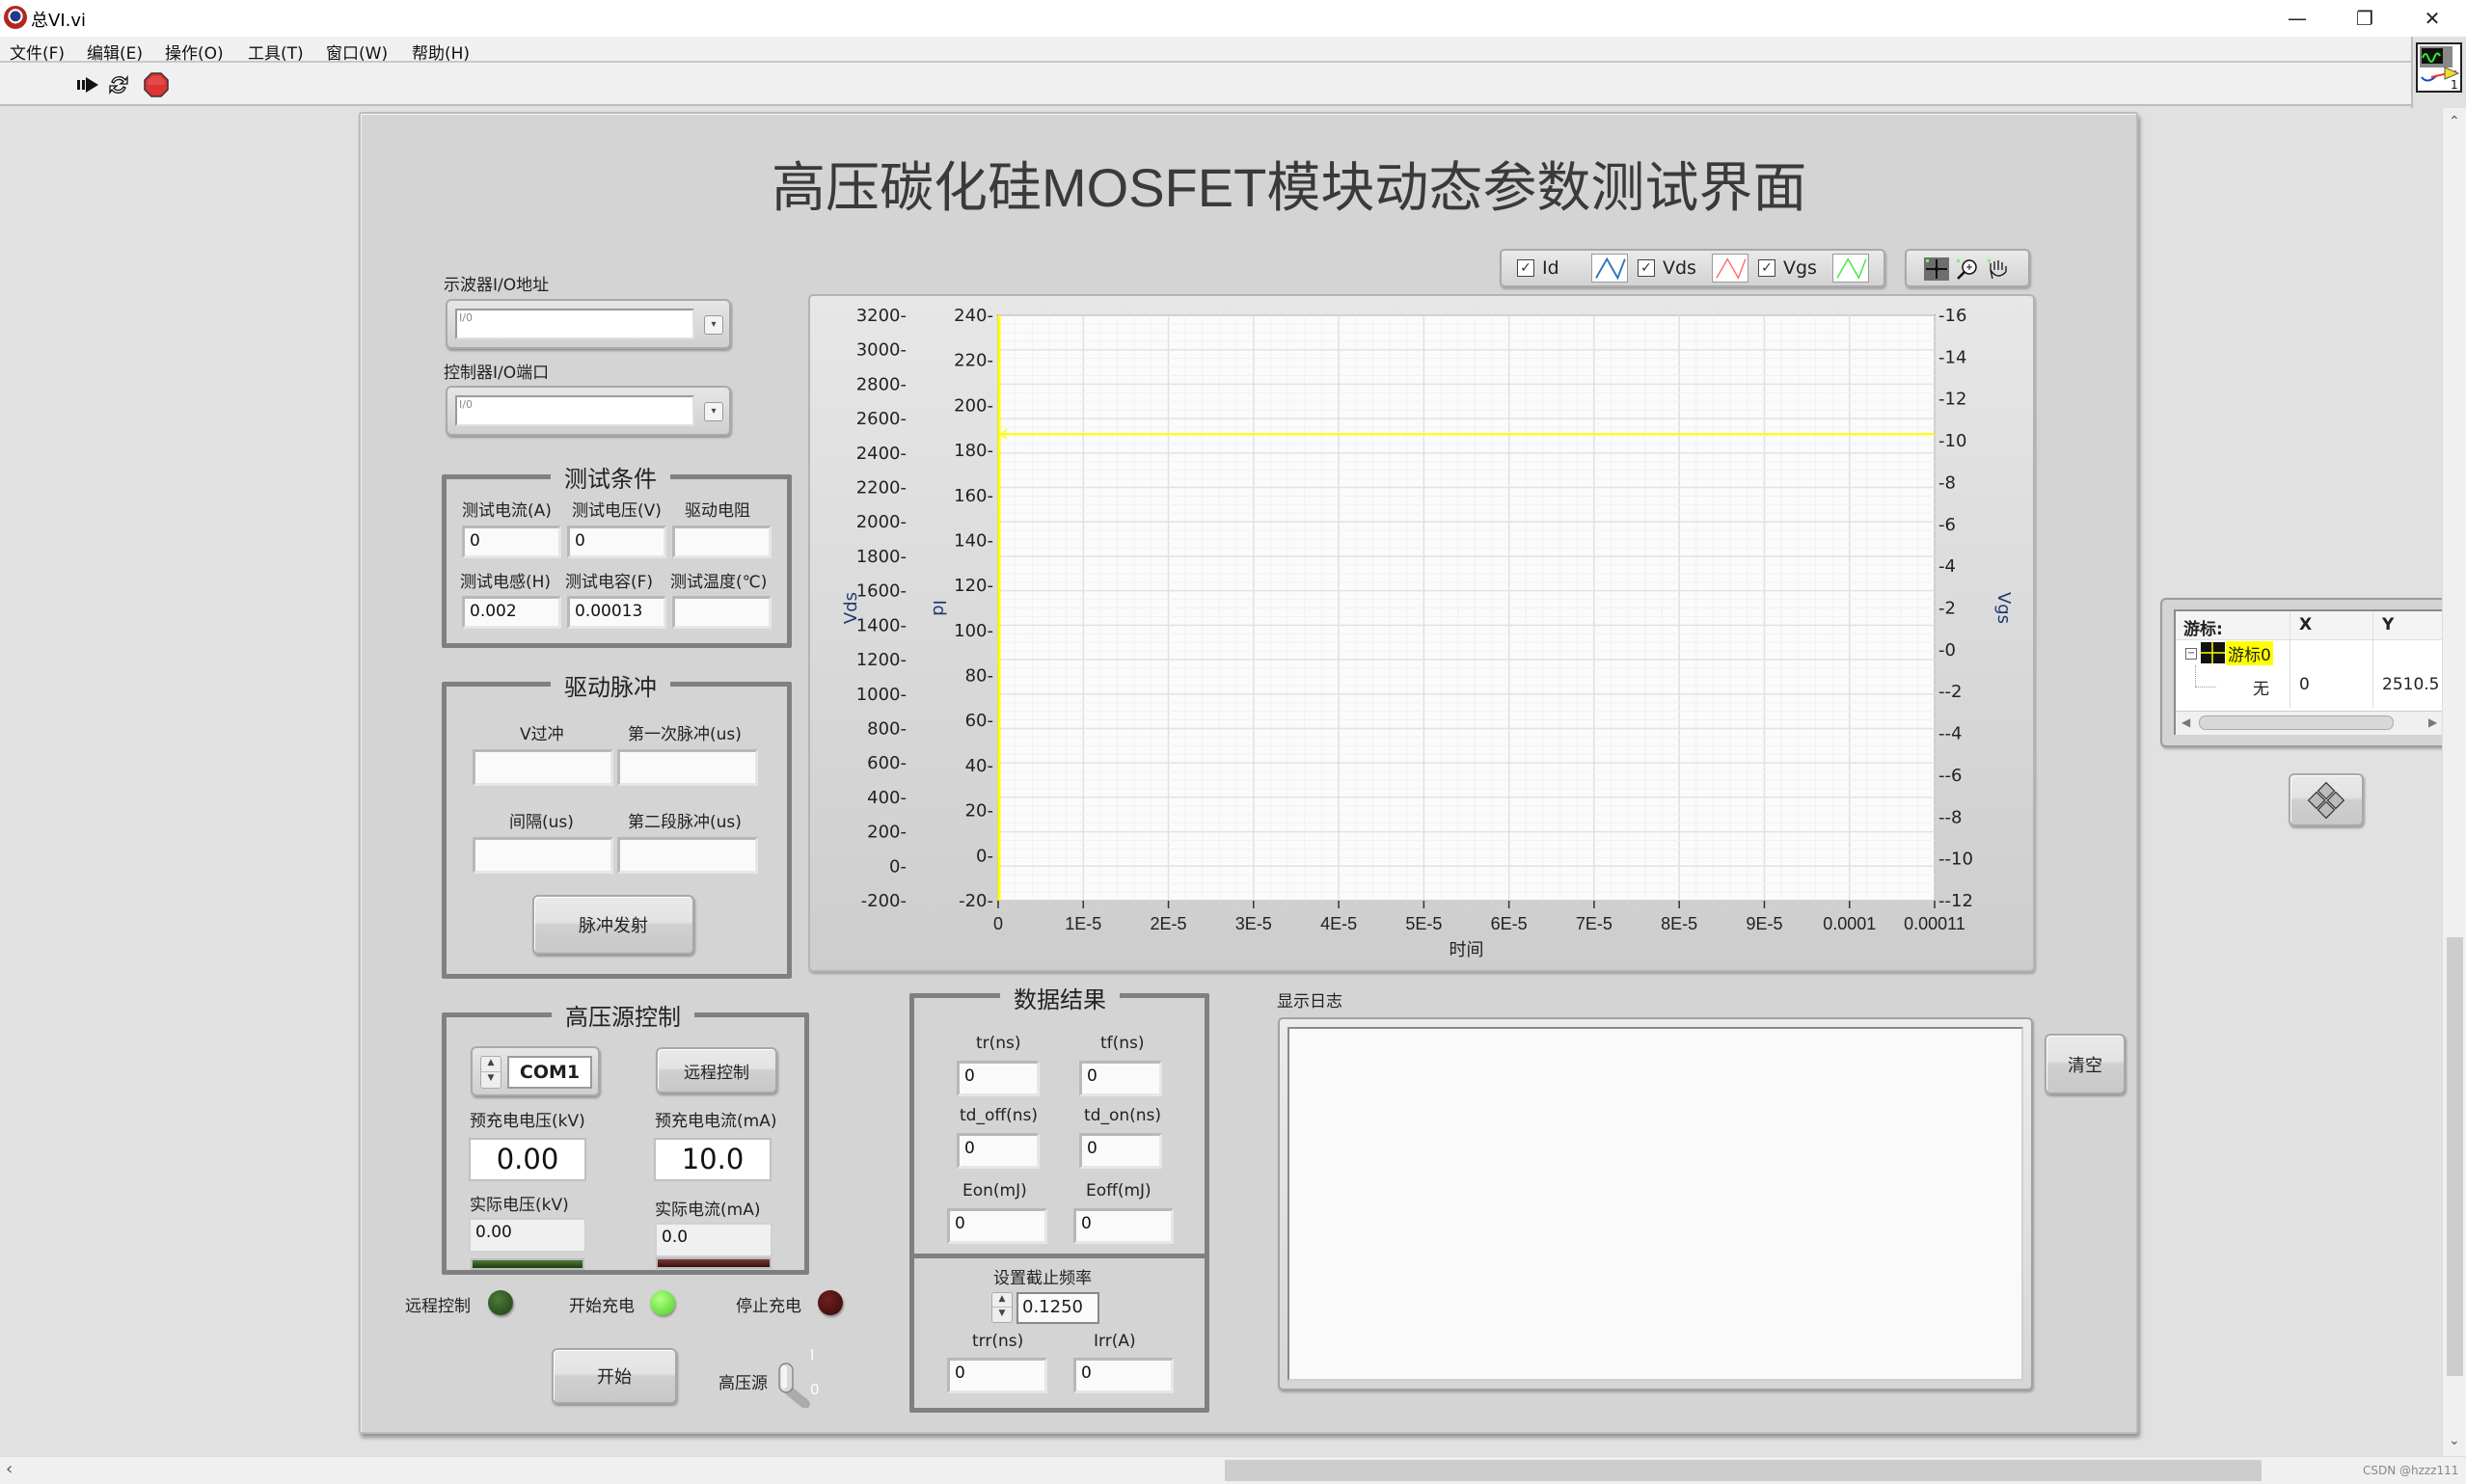  I want to click on legend-vgs-line-icon, so click(1851, 268).